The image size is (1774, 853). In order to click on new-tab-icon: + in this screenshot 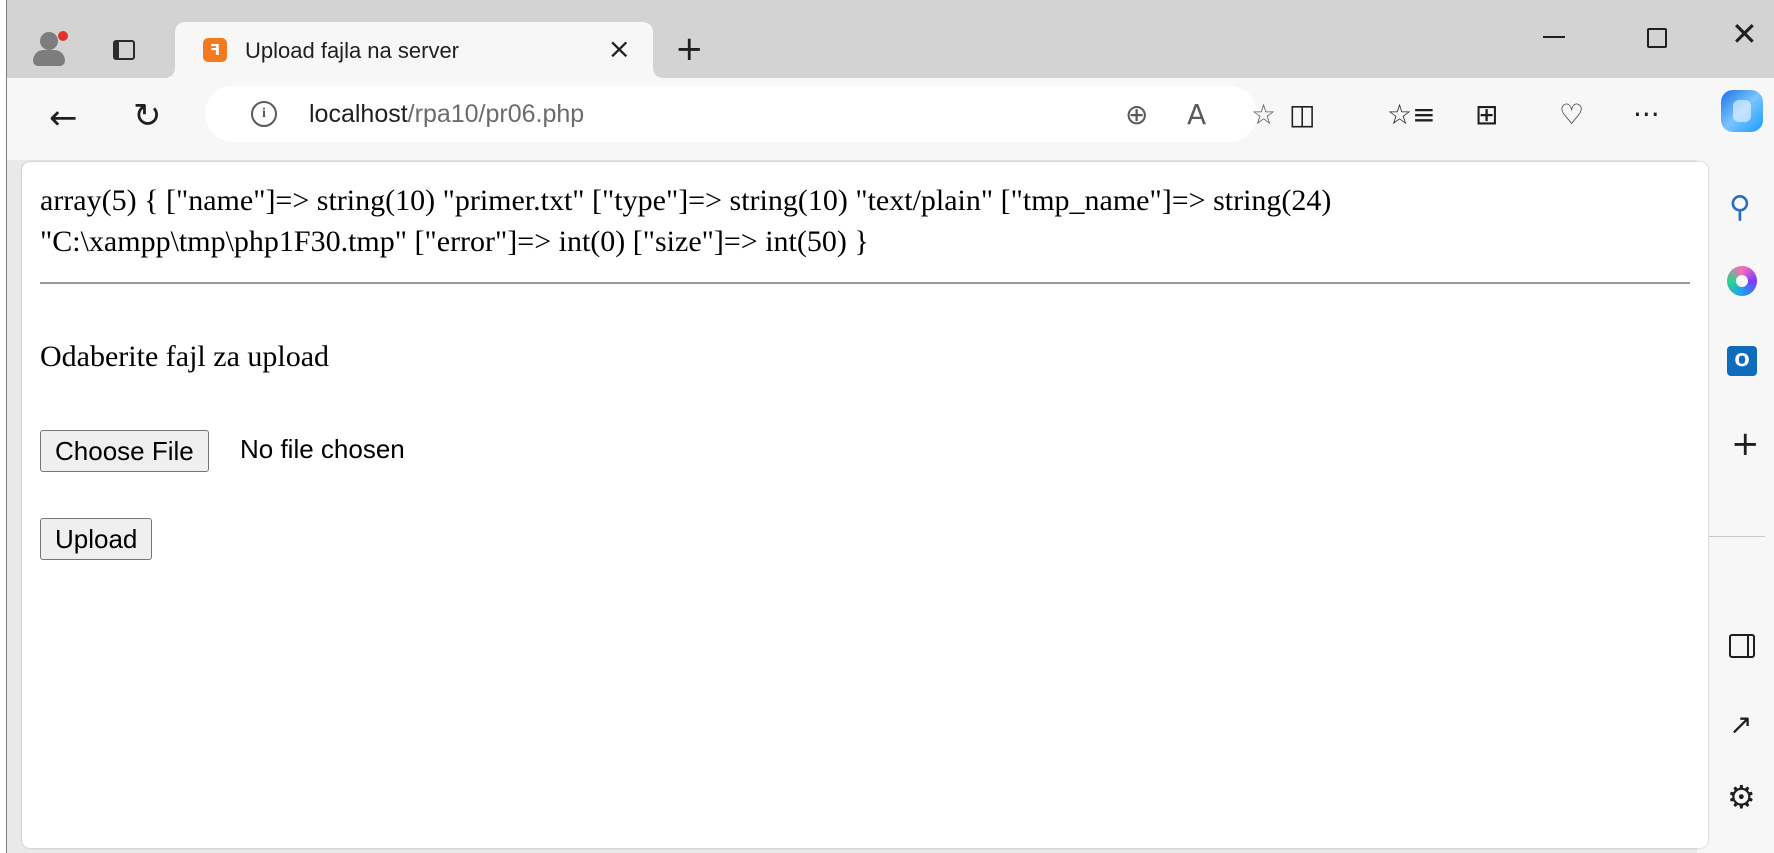, I will do `click(689, 49)`.